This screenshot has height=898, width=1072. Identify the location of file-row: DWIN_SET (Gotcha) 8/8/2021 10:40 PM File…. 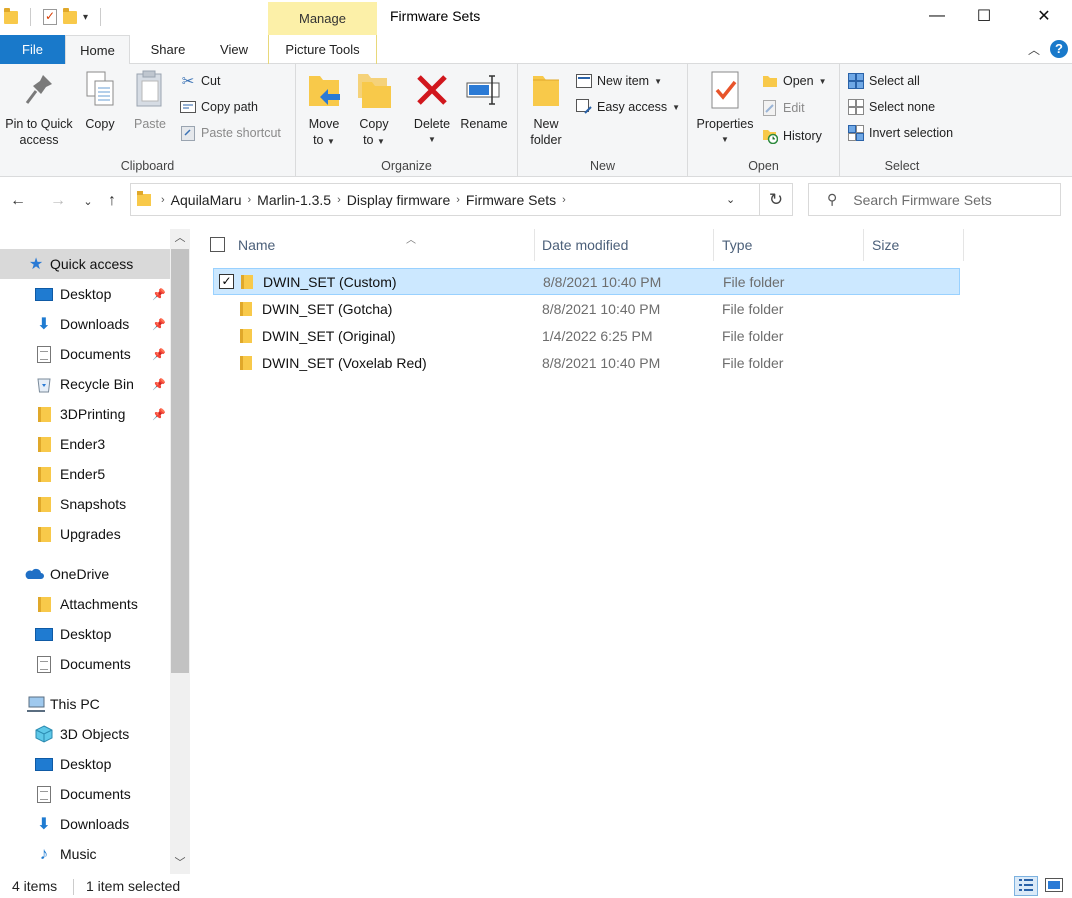
(586, 309).